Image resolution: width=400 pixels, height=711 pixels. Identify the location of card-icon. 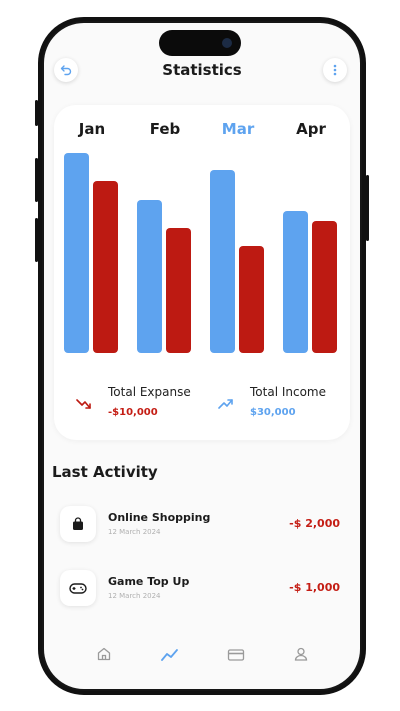
(236, 656).